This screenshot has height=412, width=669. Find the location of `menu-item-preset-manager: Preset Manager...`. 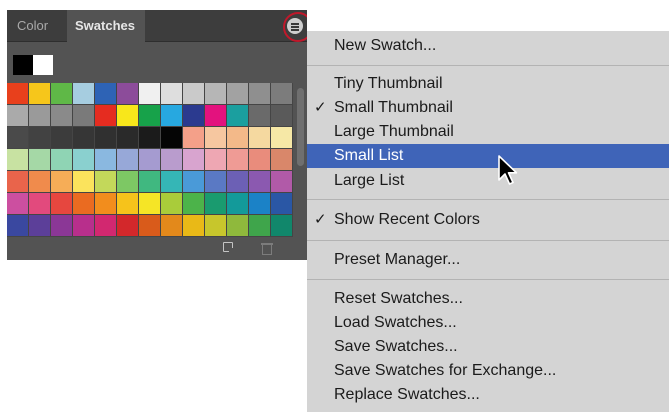

menu-item-preset-manager: Preset Manager... is located at coordinates (488, 260).